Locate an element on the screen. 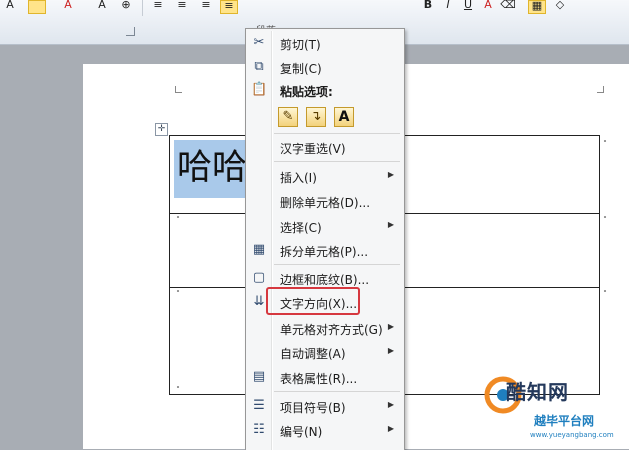  borders-icon: ▢ is located at coordinates (259, 277).